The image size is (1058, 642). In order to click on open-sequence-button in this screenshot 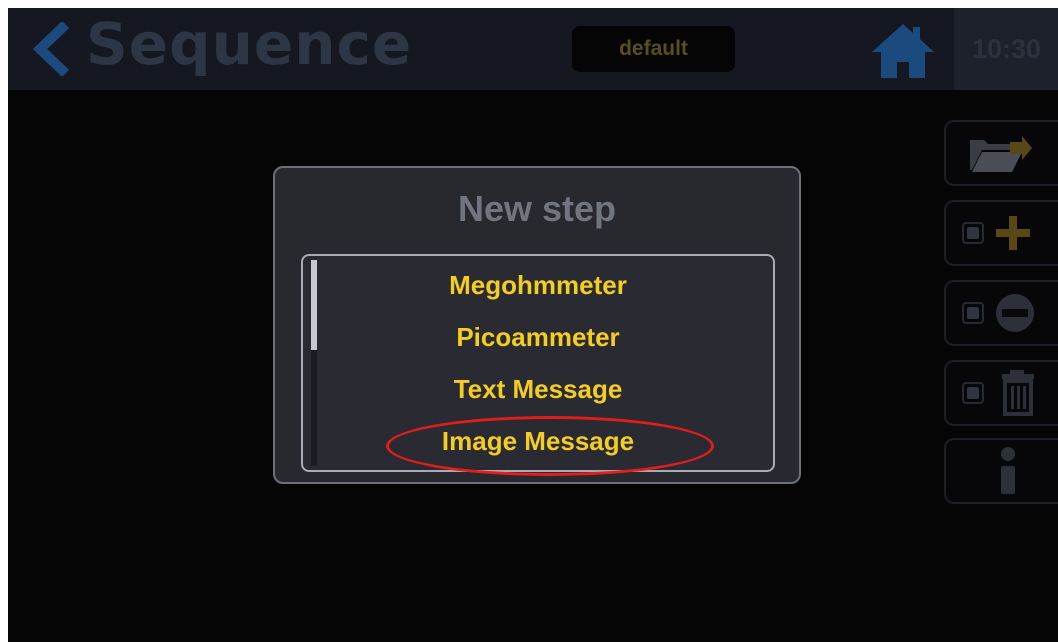, I will do `click(1001, 153)`.